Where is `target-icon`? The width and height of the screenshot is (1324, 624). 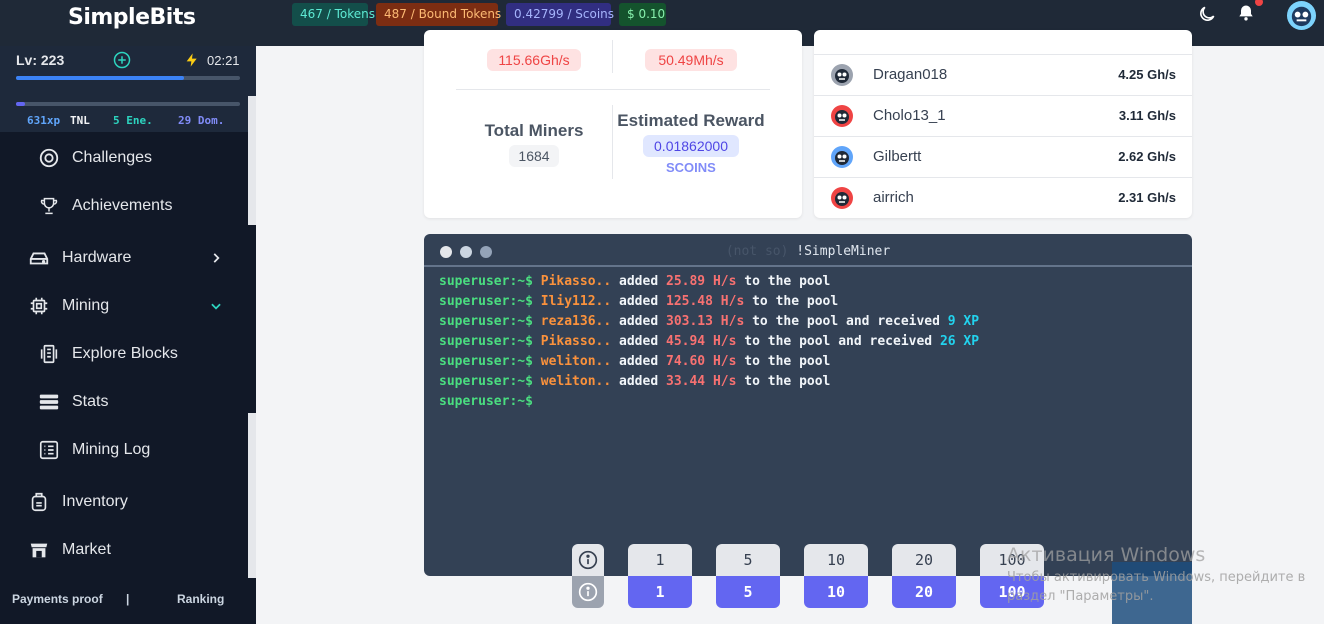 target-icon is located at coordinates (49, 158).